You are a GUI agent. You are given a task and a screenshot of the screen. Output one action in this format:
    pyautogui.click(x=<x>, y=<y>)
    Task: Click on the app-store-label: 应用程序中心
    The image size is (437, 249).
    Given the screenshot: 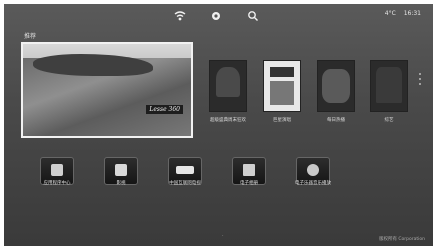 What is the action you would take?
    pyautogui.click(x=57, y=183)
    